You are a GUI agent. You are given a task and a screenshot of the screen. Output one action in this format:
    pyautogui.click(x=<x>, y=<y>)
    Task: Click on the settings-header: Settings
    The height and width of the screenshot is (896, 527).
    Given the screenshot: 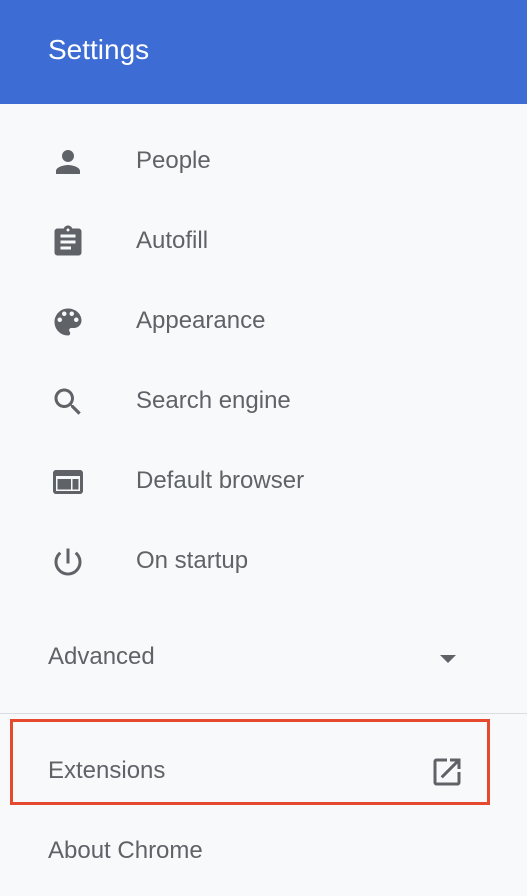 What is the action you would take?
    pyautogui.click(x=263, y=52)
    